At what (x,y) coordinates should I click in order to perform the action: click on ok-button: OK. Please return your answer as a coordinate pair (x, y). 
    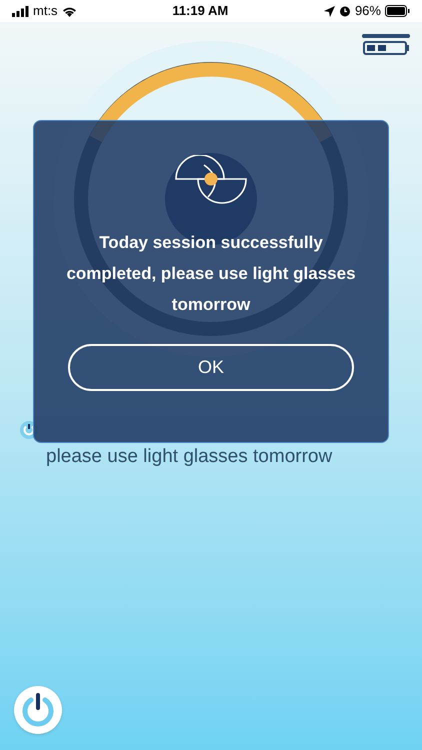
    Looking at the image, I should click on (211, 367).